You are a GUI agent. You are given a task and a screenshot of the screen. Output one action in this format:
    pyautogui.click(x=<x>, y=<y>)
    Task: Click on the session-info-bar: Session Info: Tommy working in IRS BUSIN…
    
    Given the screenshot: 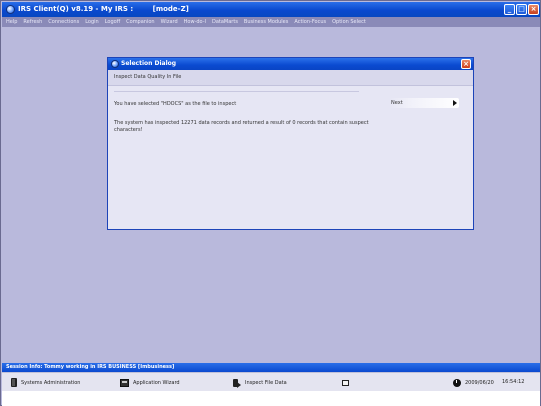 What is the action you would take?
    pyautogui.click(x=271, y=367)
    